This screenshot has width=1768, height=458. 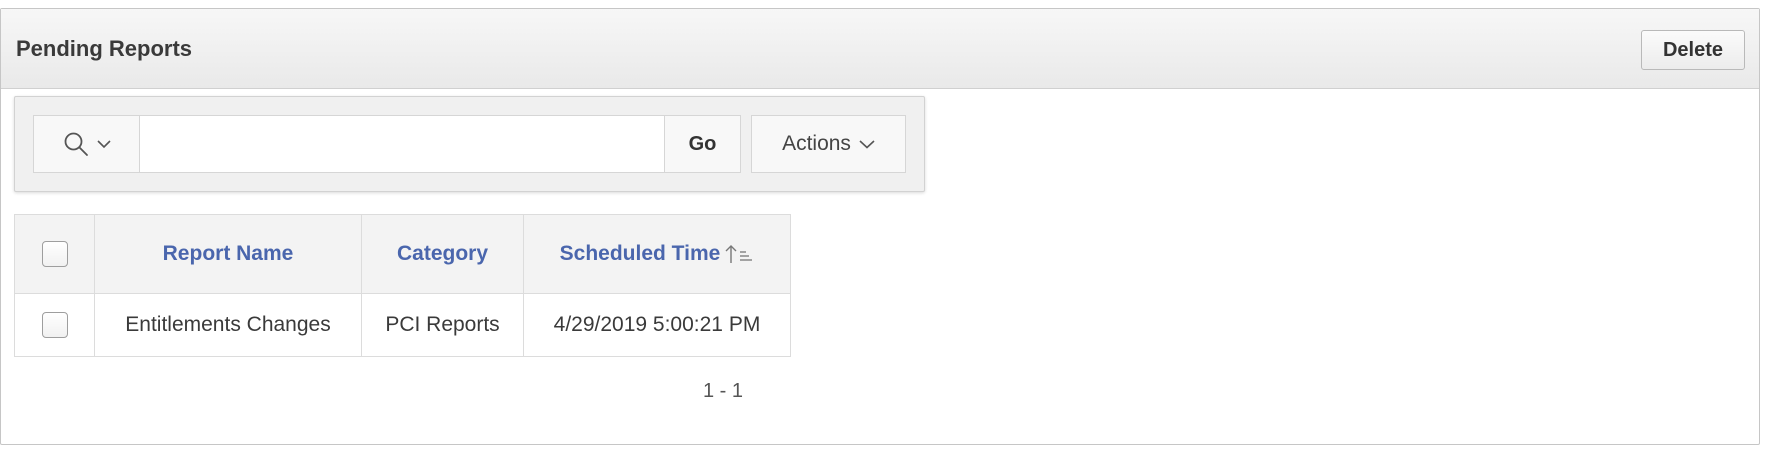 What do you see at coordinates (723, 391) in the screenshot?
I see `pagination-range: 1 - 1` at bounding box center [723, 391].